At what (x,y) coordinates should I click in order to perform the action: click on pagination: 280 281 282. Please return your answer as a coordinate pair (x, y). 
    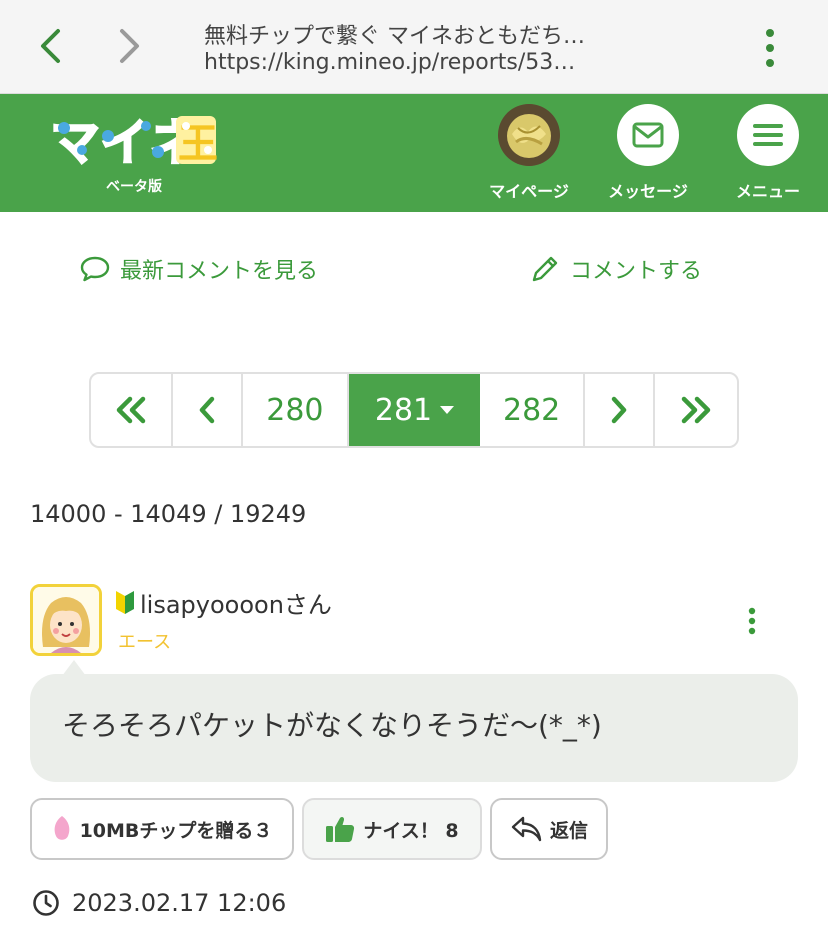
    Looking at the image, I should click on (414, 410).